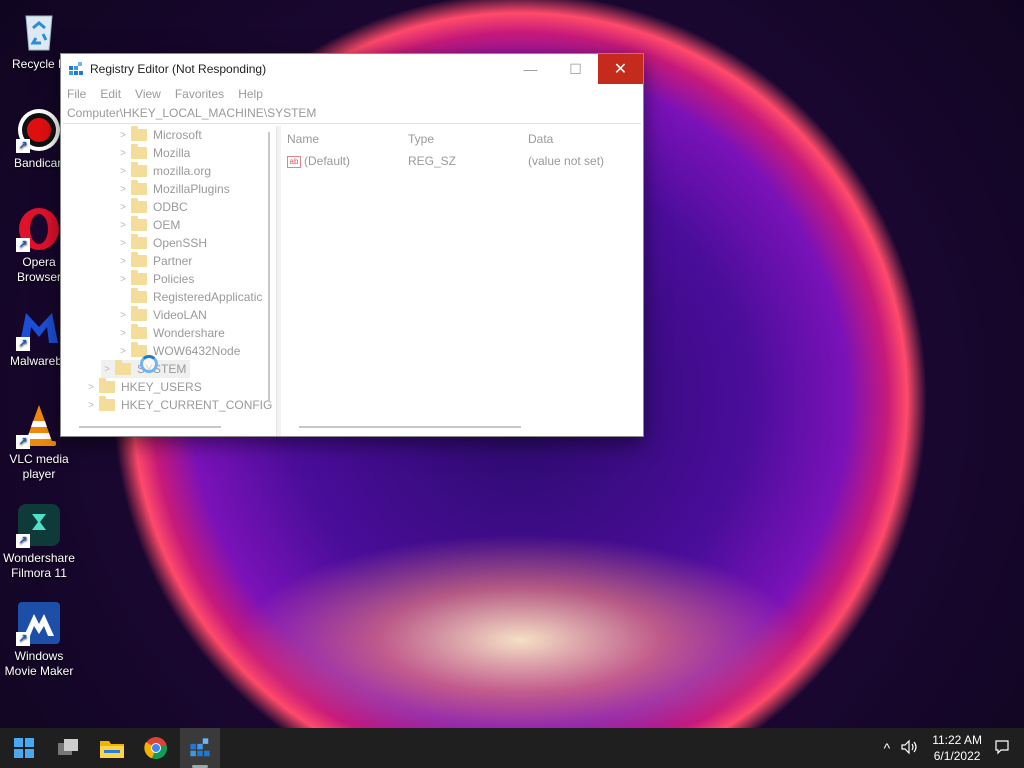  What do you see at coordinates (39, 565) in the screenshot?
I see `desktop-icon-label: Wondershare Filmora 11` at bounding box center [39, 565].